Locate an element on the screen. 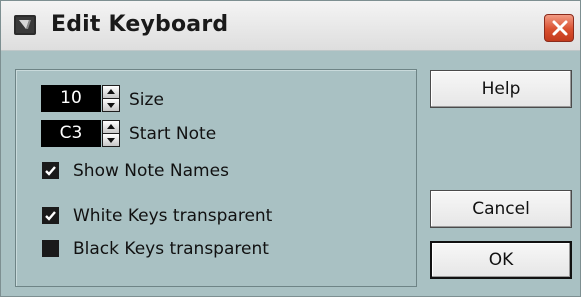  window-title: Edit Keyboard is located at coordinates (140, 24).